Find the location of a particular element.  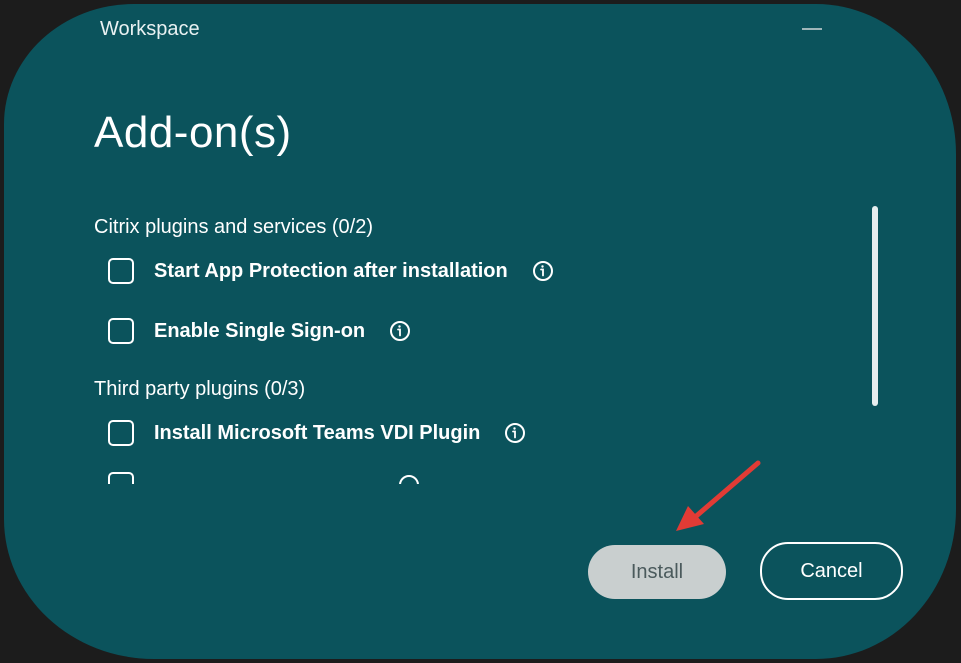

checkbox-enable-sso is located at coordinates (121, 331).